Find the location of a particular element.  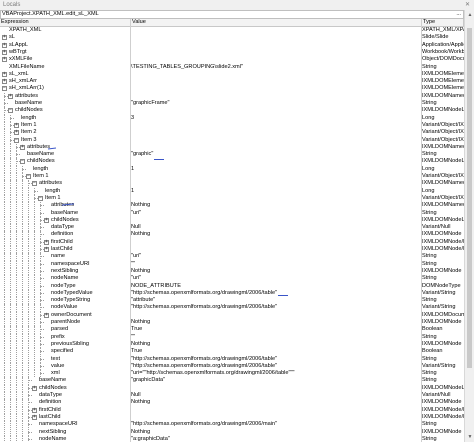

tree-row: nodeTypeString "attribute" String is located at coordinates (232, 301).